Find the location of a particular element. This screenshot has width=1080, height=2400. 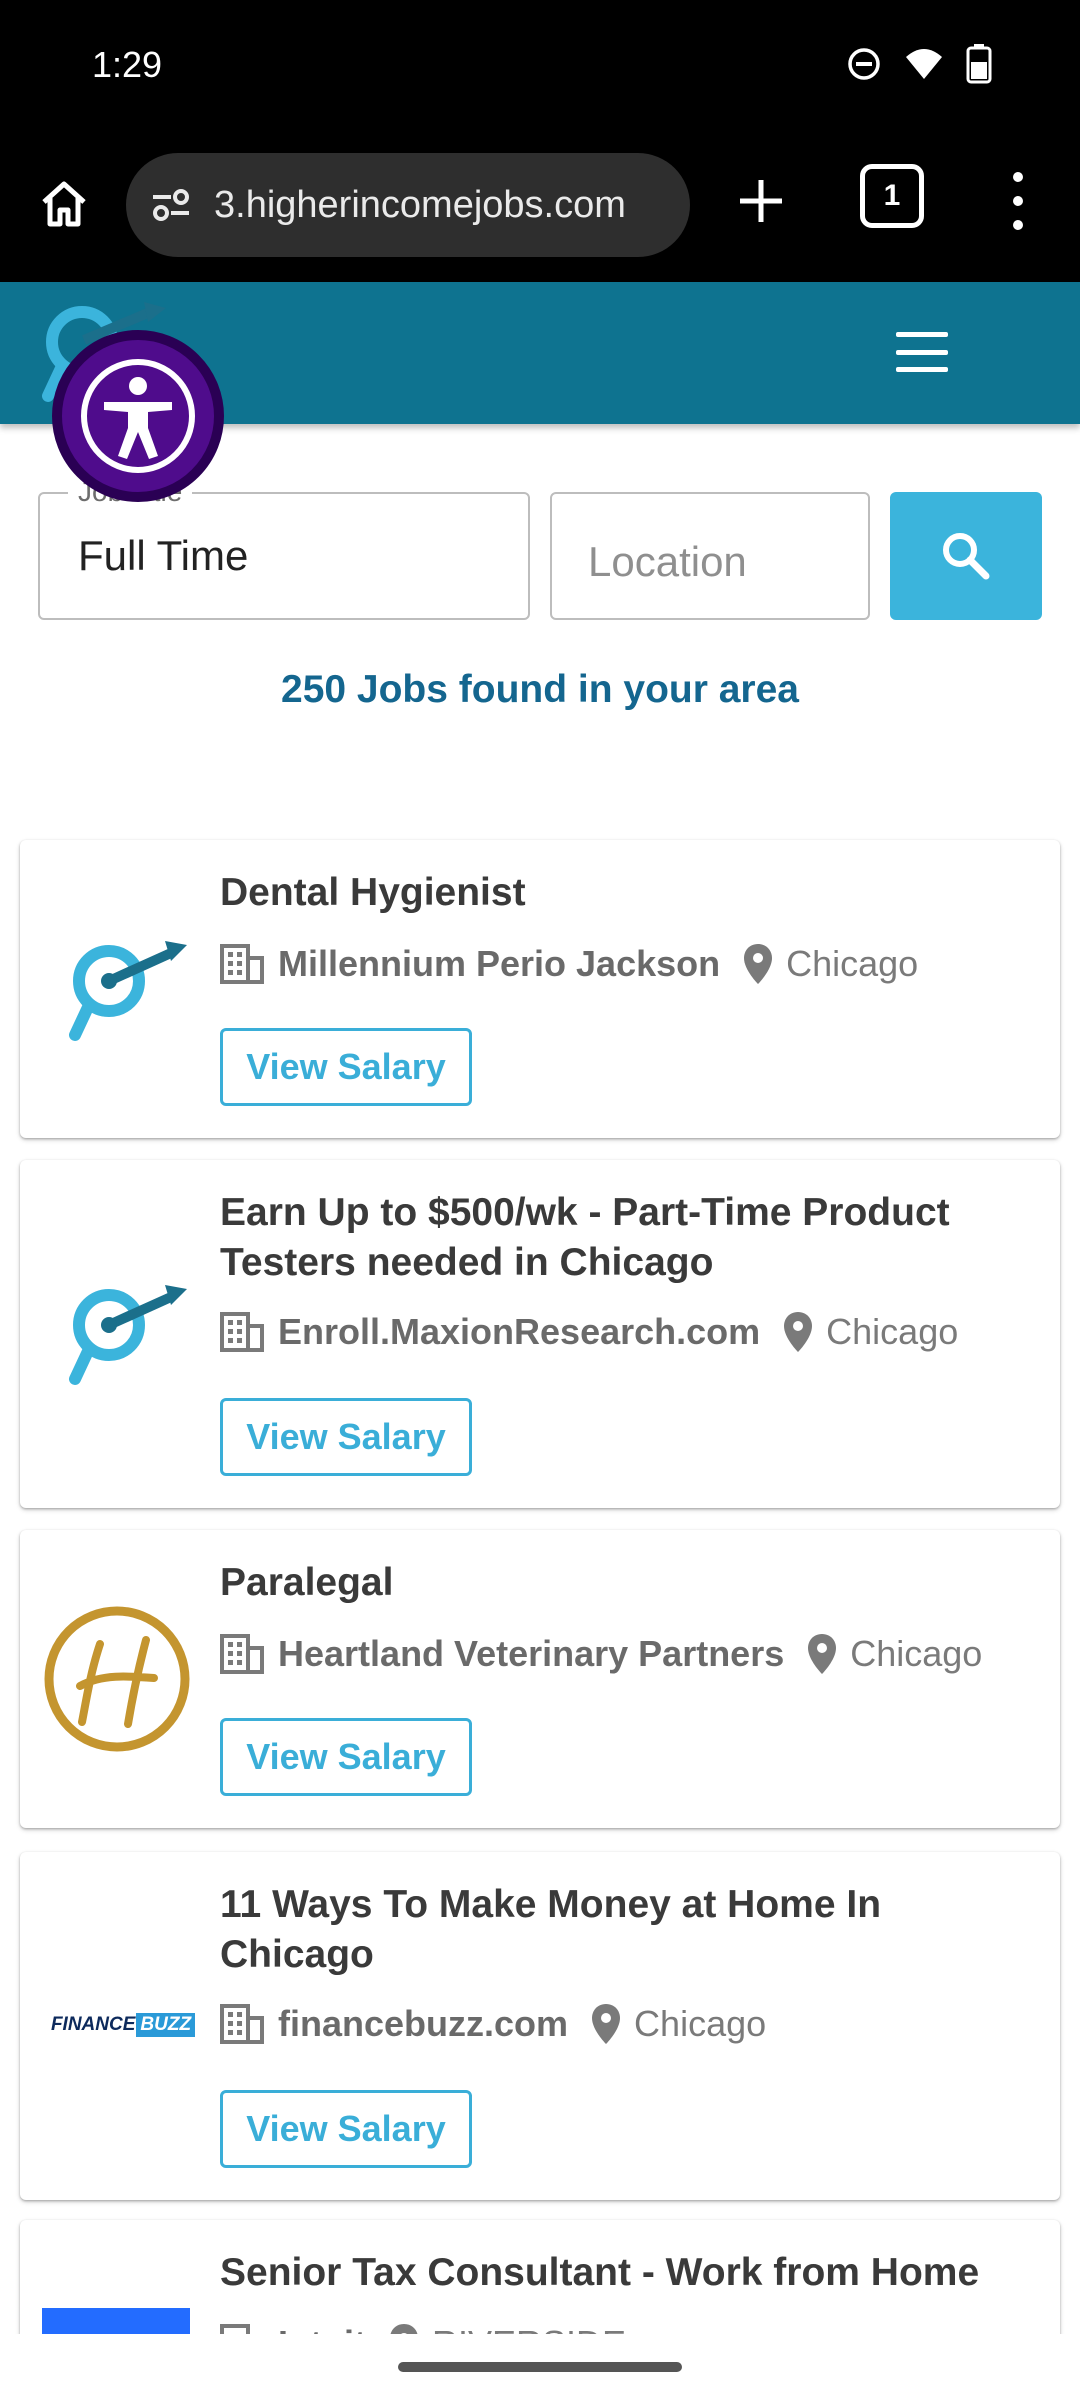

location-input is located at coordinates (710, 556).